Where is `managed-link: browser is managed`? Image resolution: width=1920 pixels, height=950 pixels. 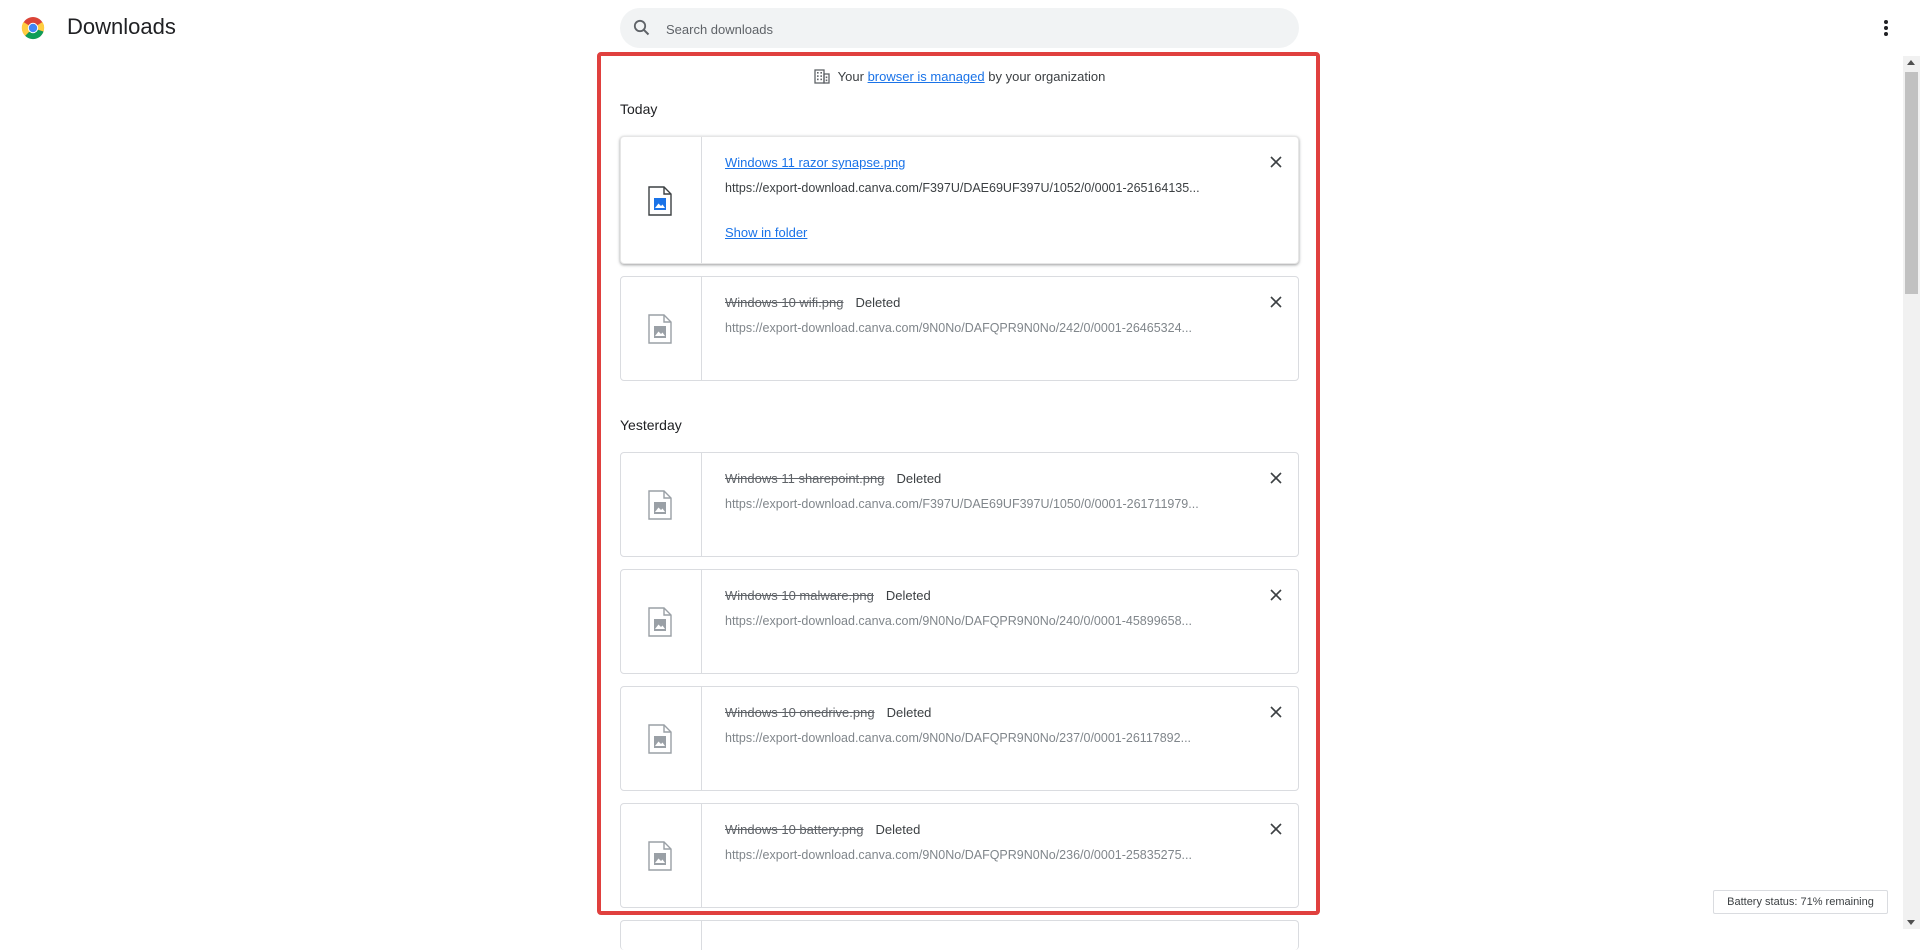 managed-link: browser is managed is located at coordinates (926, 76).